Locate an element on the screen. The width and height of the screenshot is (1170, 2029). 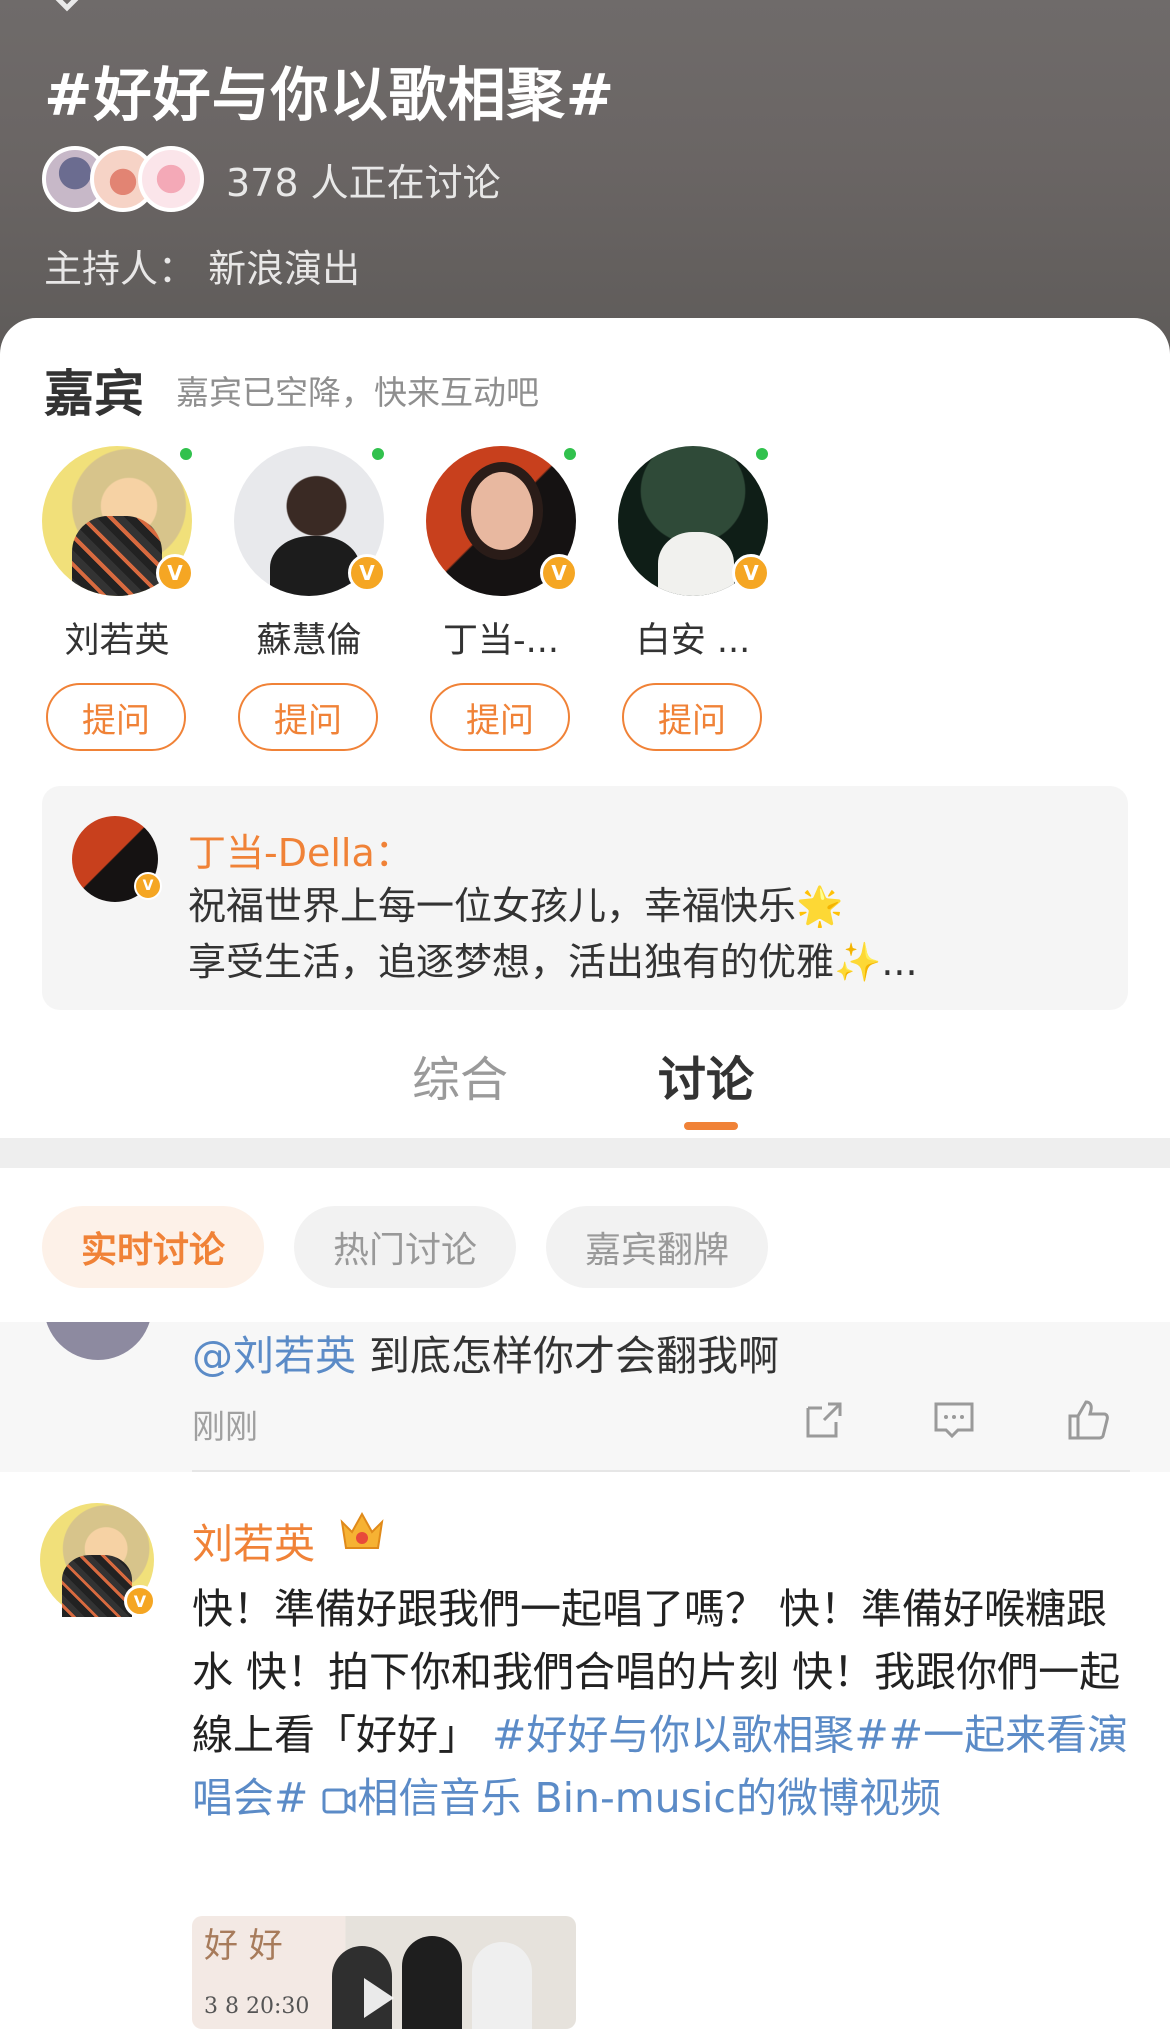
like-icon is located at coordinates (1088, 1420).